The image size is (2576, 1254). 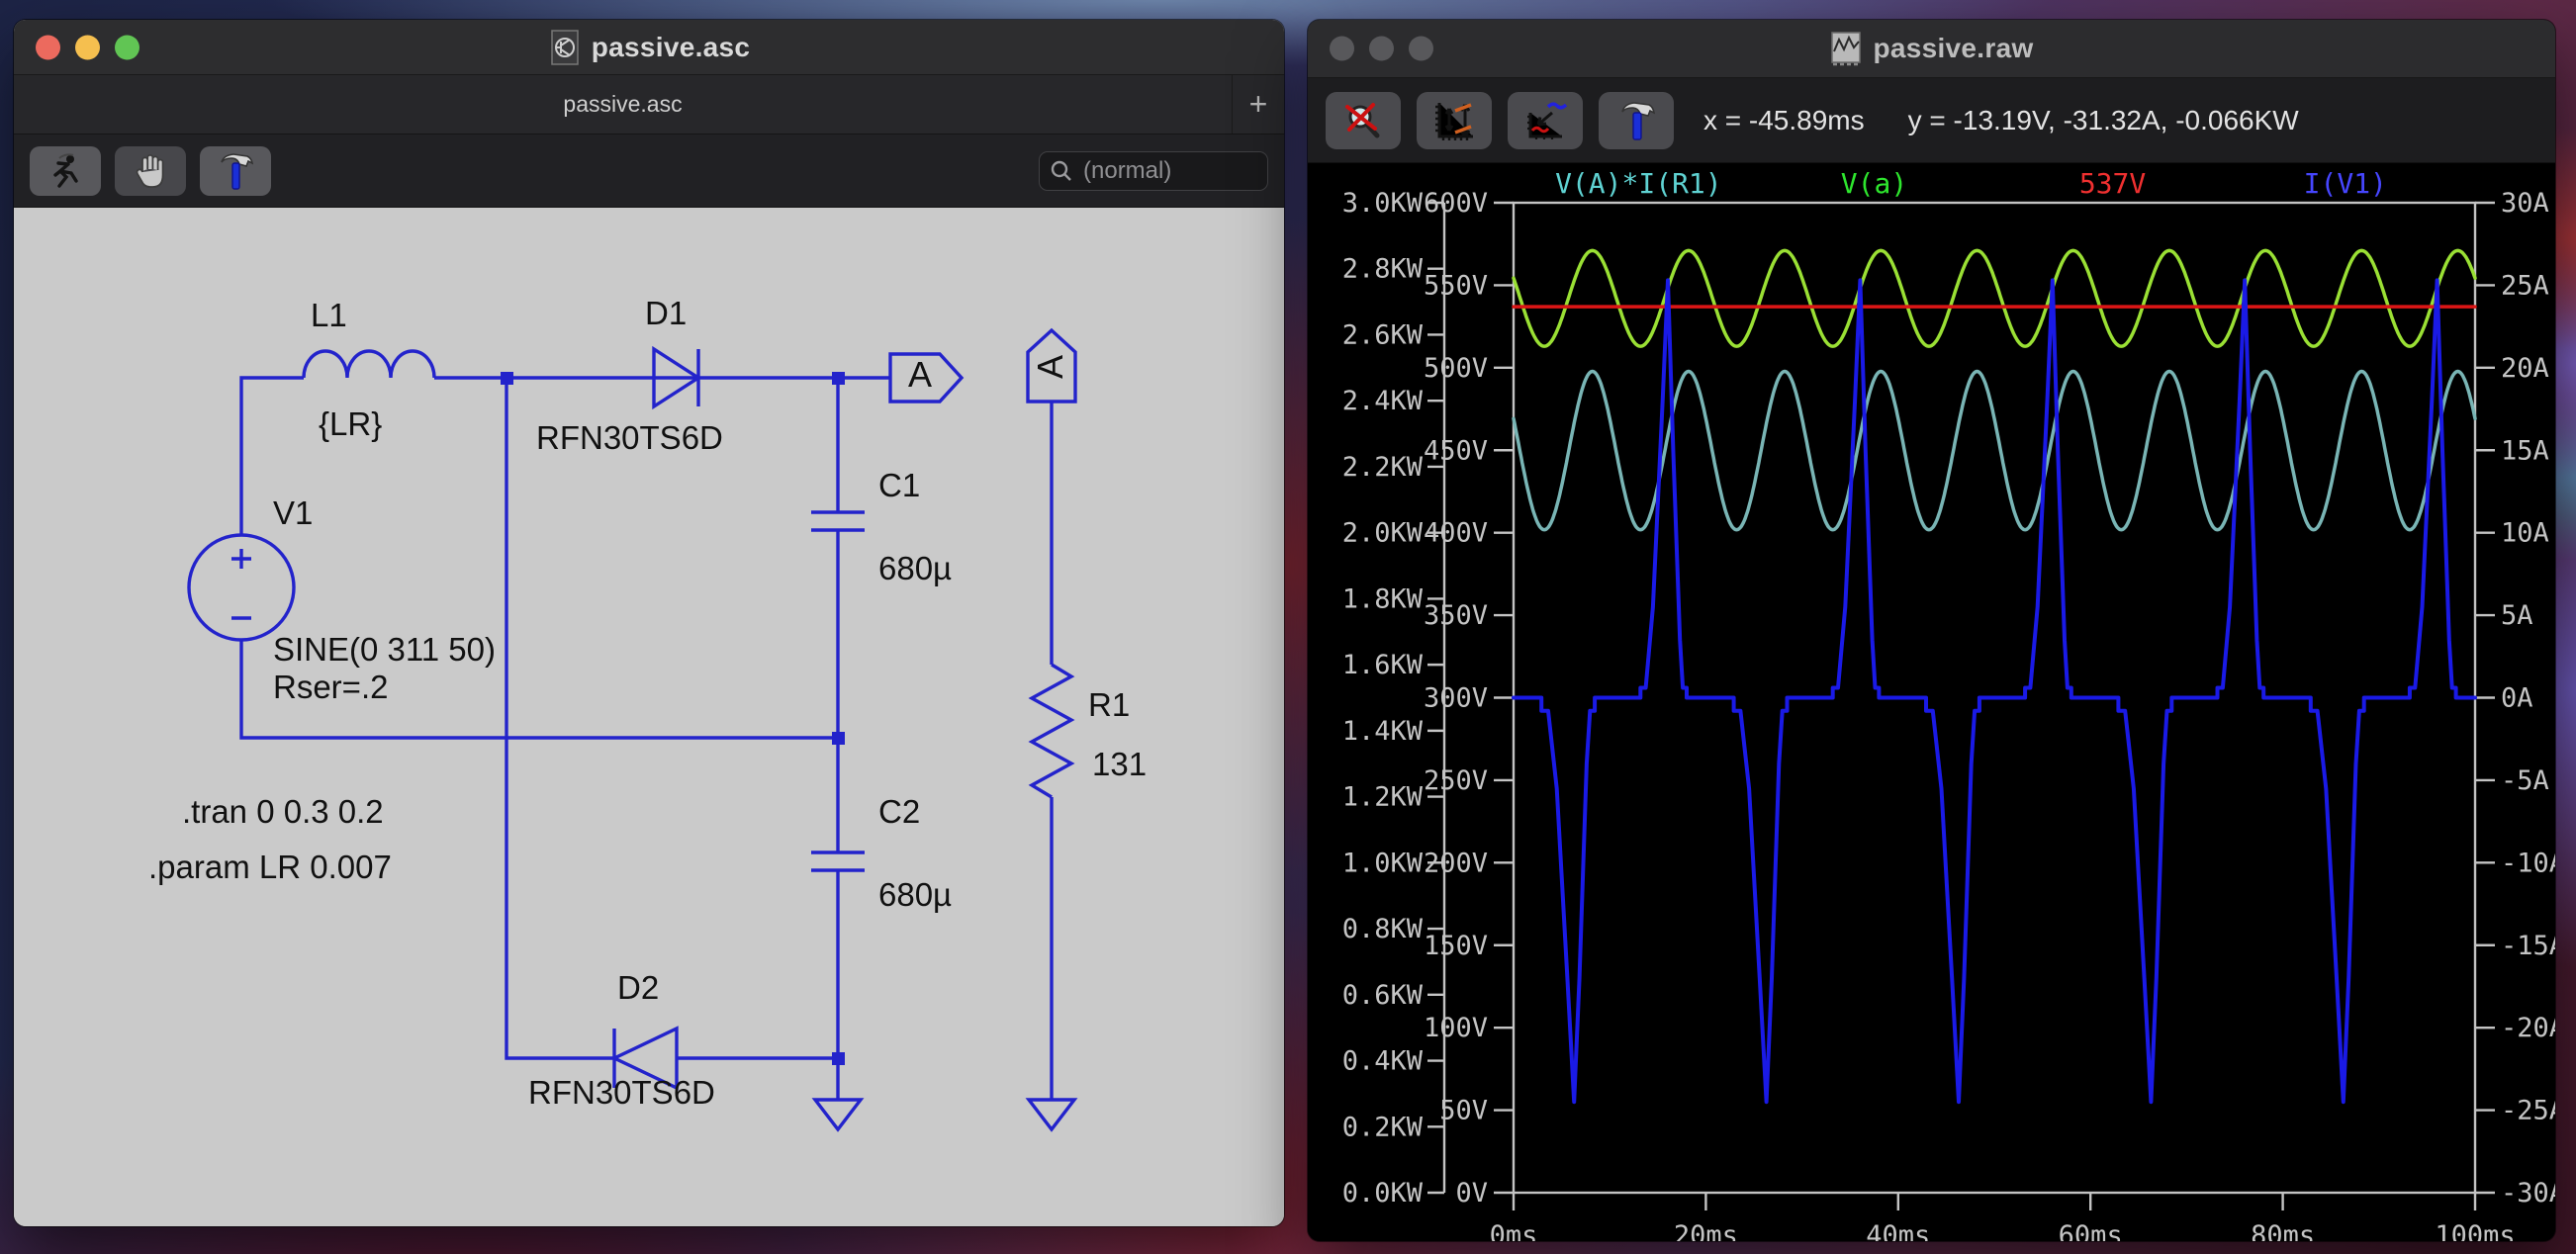 What do you see at coordinates (88, 47) in the screenshot?
I see `minimize-button` at bounding box center [88, 47].